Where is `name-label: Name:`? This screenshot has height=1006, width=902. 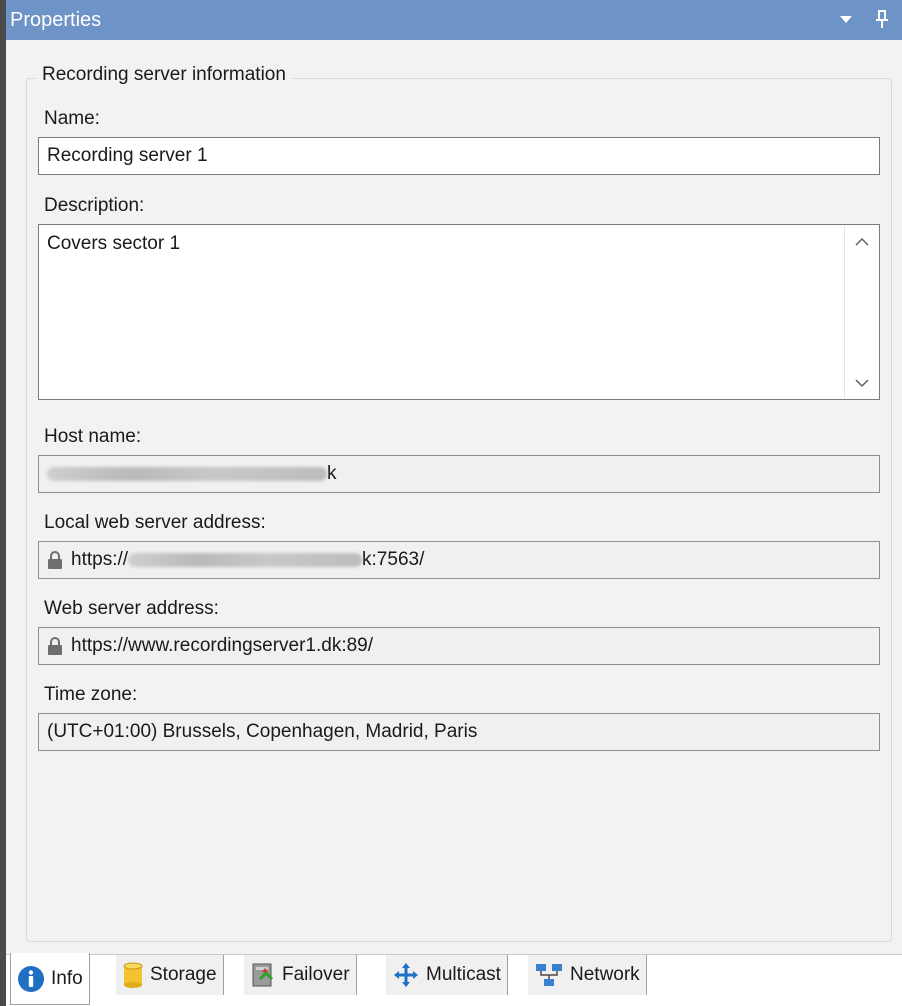 name-label: Name: is located at coordinates (72, 118).